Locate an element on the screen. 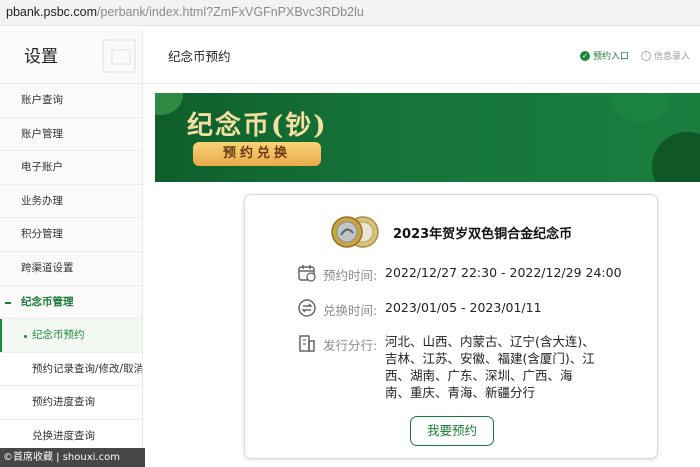 This screenshot has width=700, height=467. sidebar-item-points: 积分管理 is located at coordinates (71, 235).